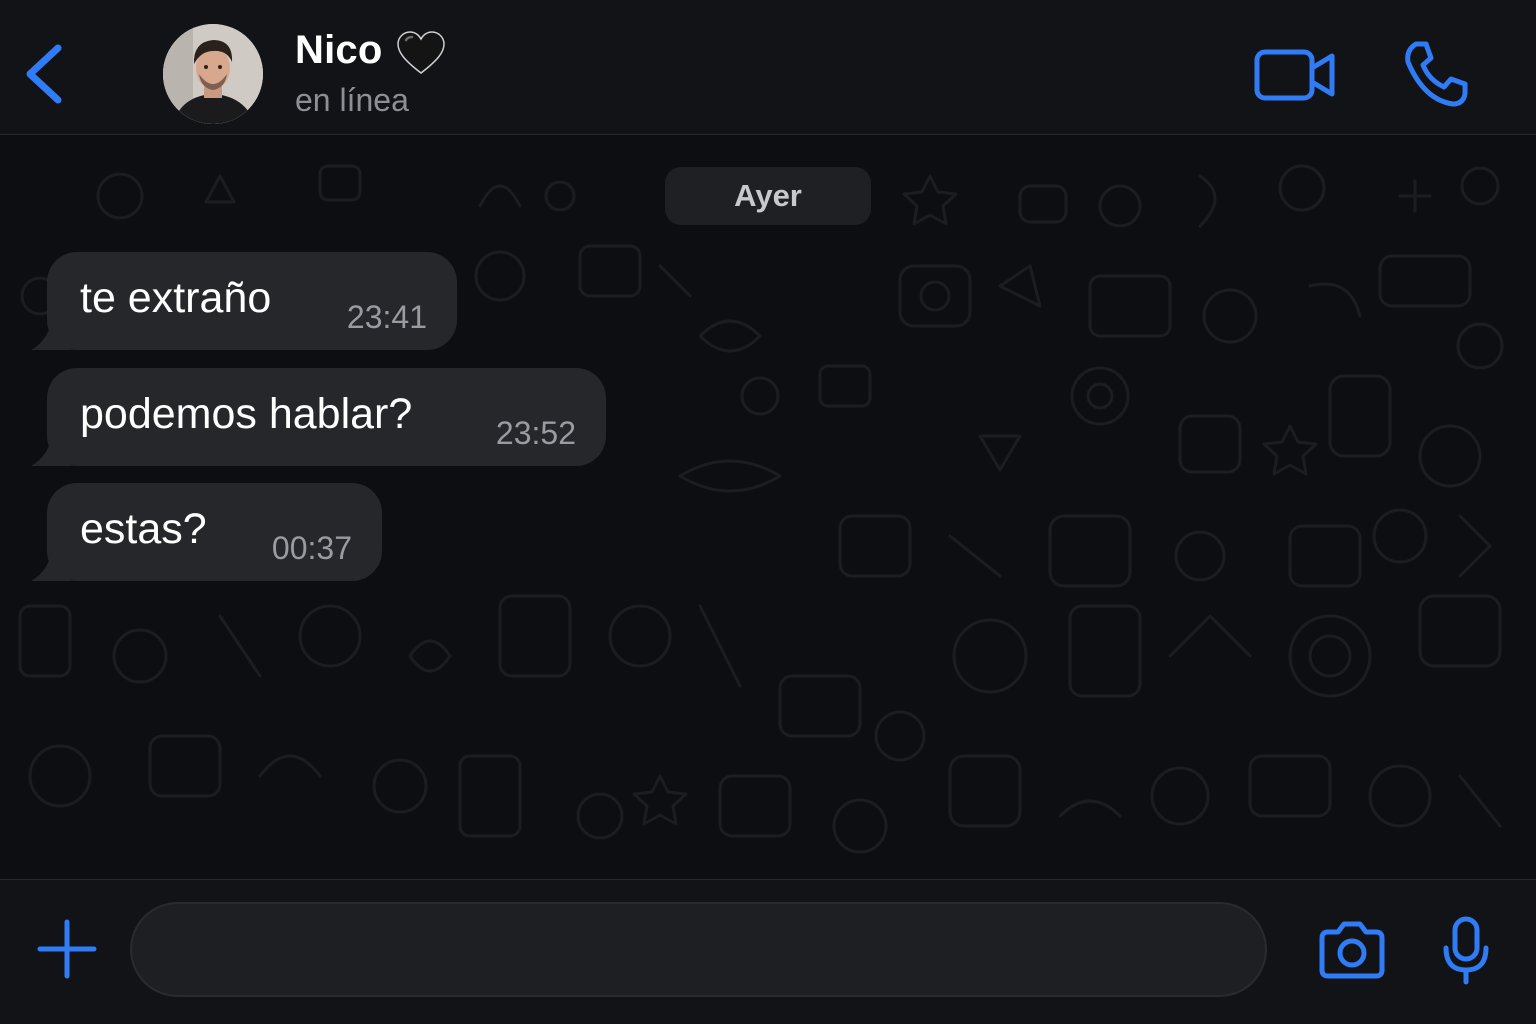 The image size is (1536, 1024). I want to click on attach-button, so click(67, 949).